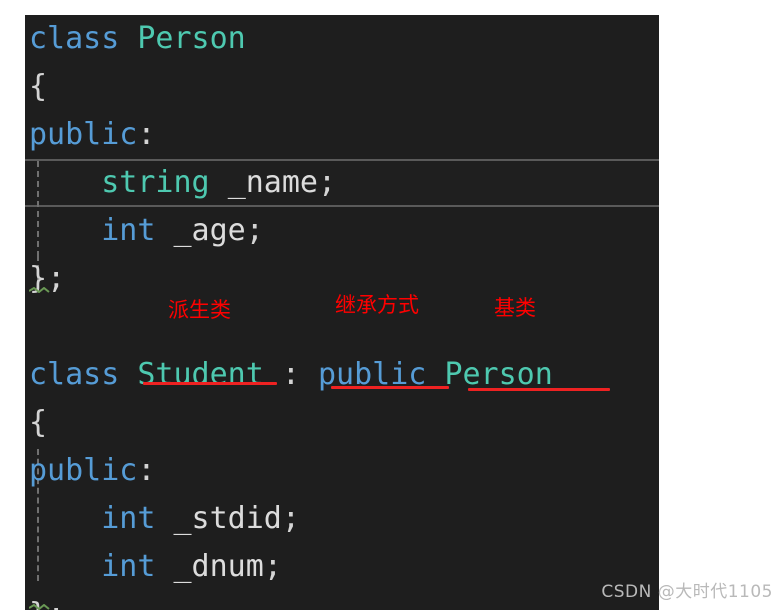 The image size is (781, 610). Describe the element at coordinates (539, 389) in the screenshot. I see `annotation-underline-base` at that location.